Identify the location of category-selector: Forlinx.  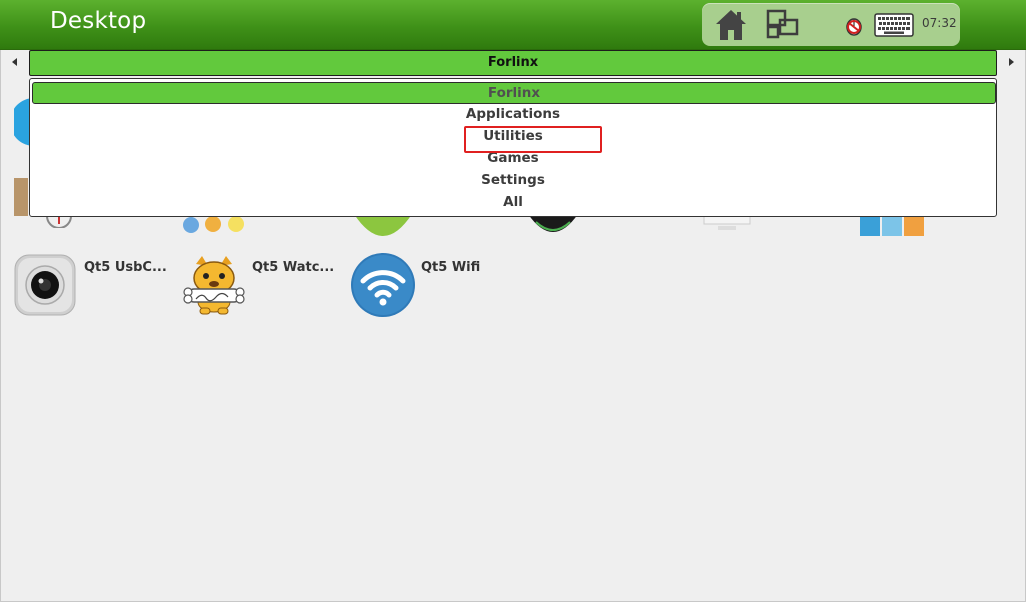
(513, 63).